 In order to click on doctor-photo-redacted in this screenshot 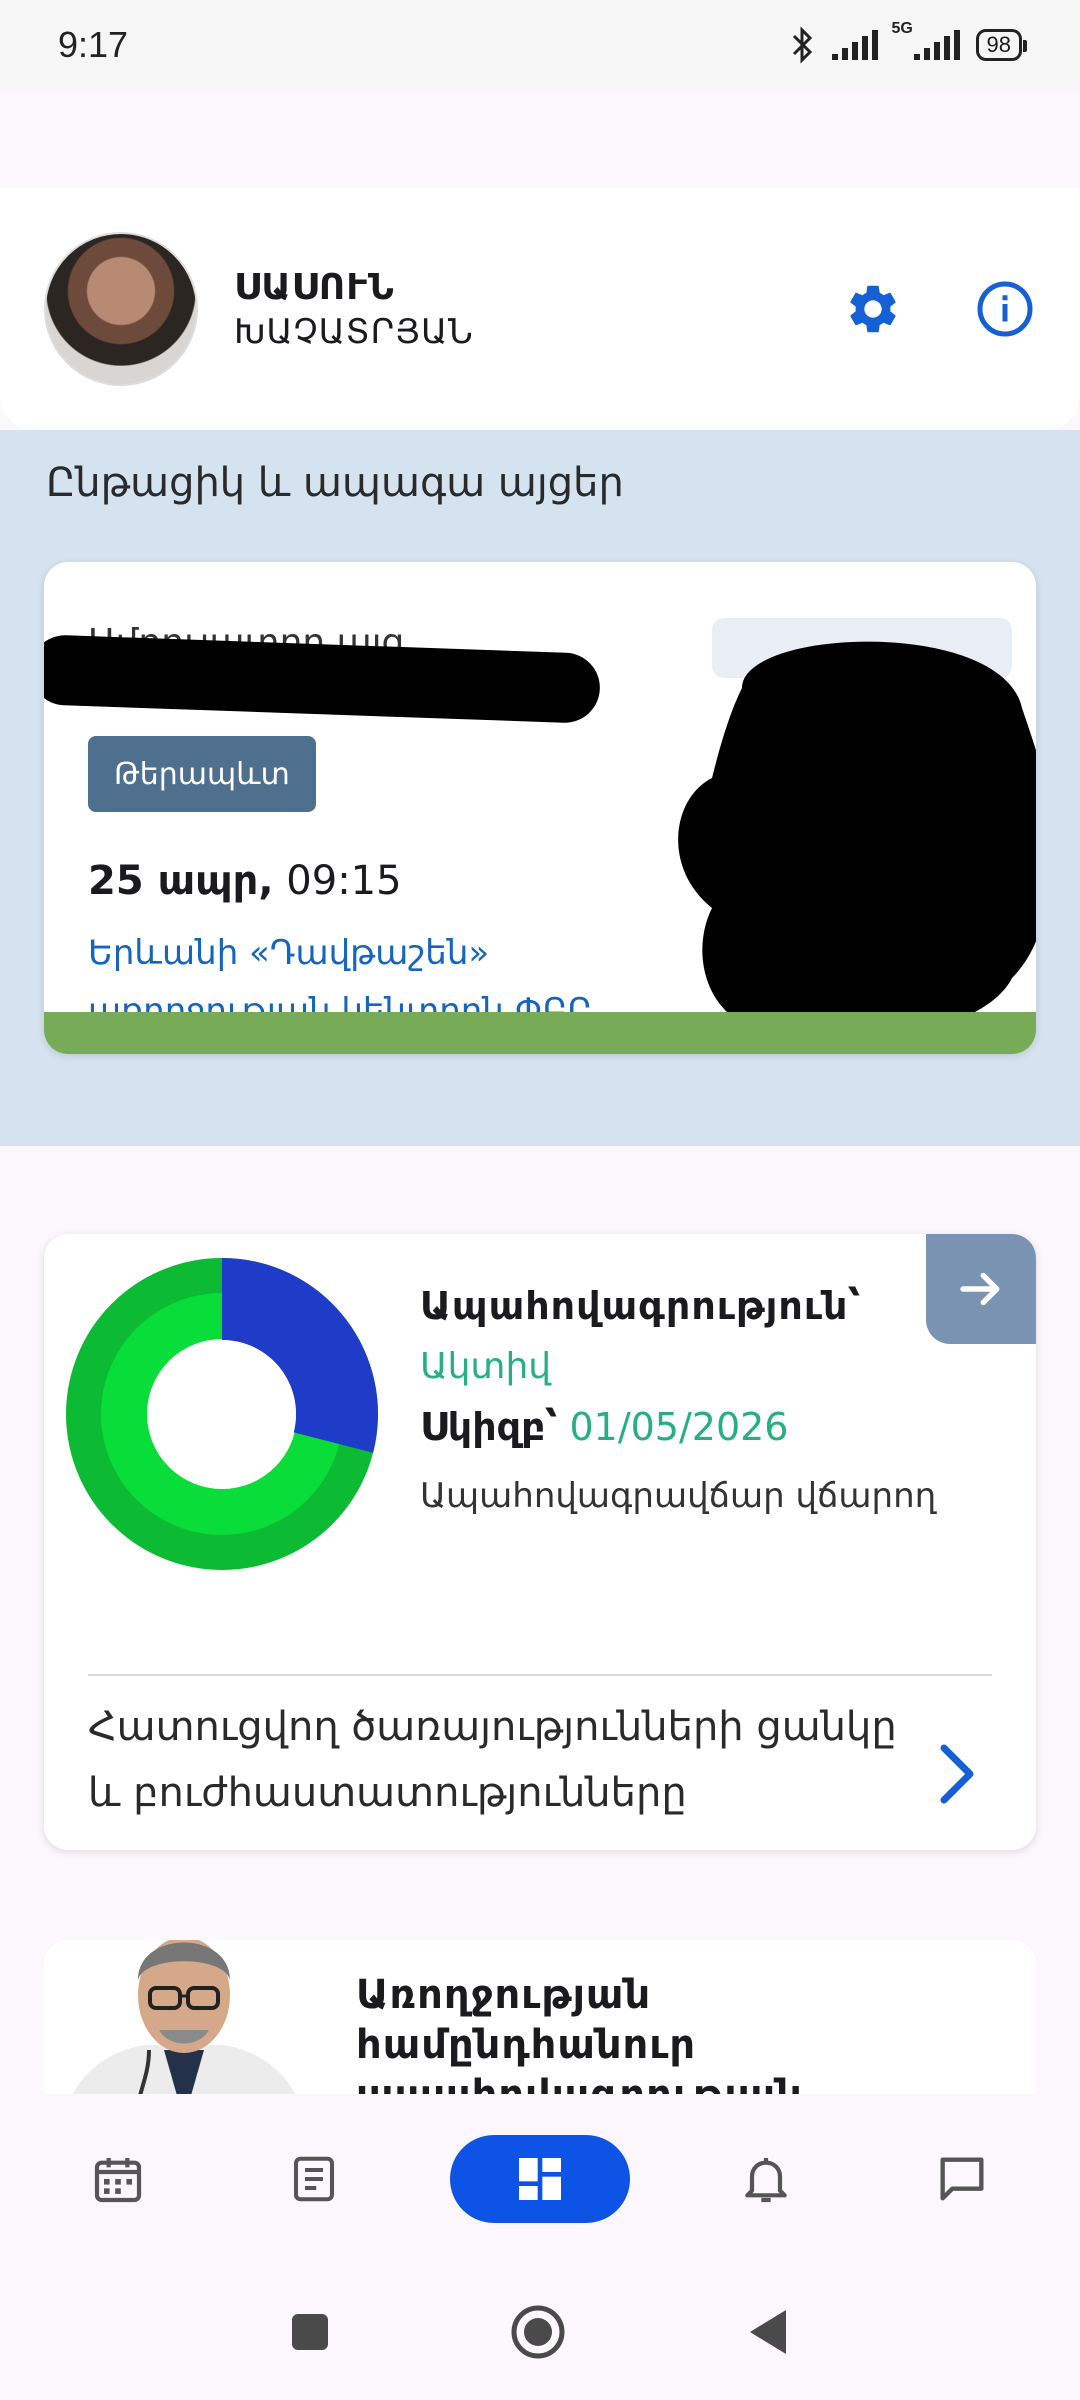, I will do `click(857, 830)`.